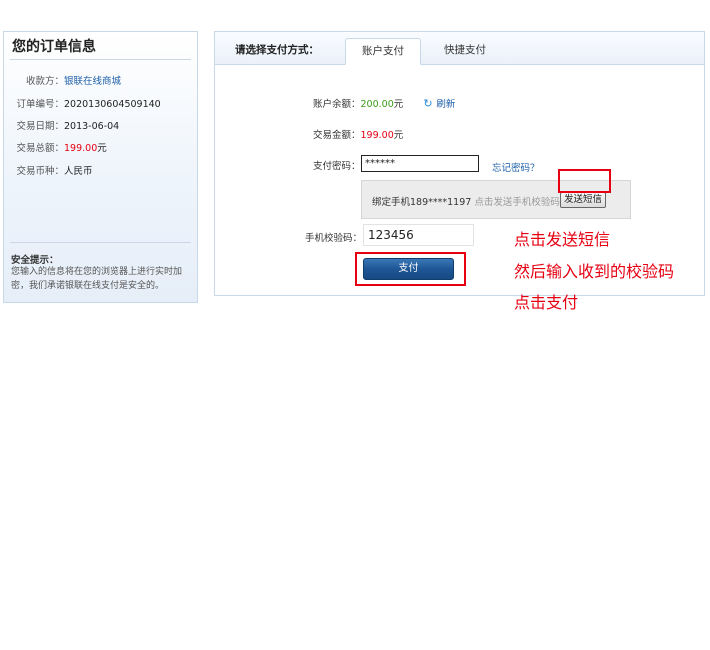  What do you see at coordinates (517, 202) in the screenshot?
I see `sms-hint: 点击发送手机校验码` at bounding box center [517, 202].